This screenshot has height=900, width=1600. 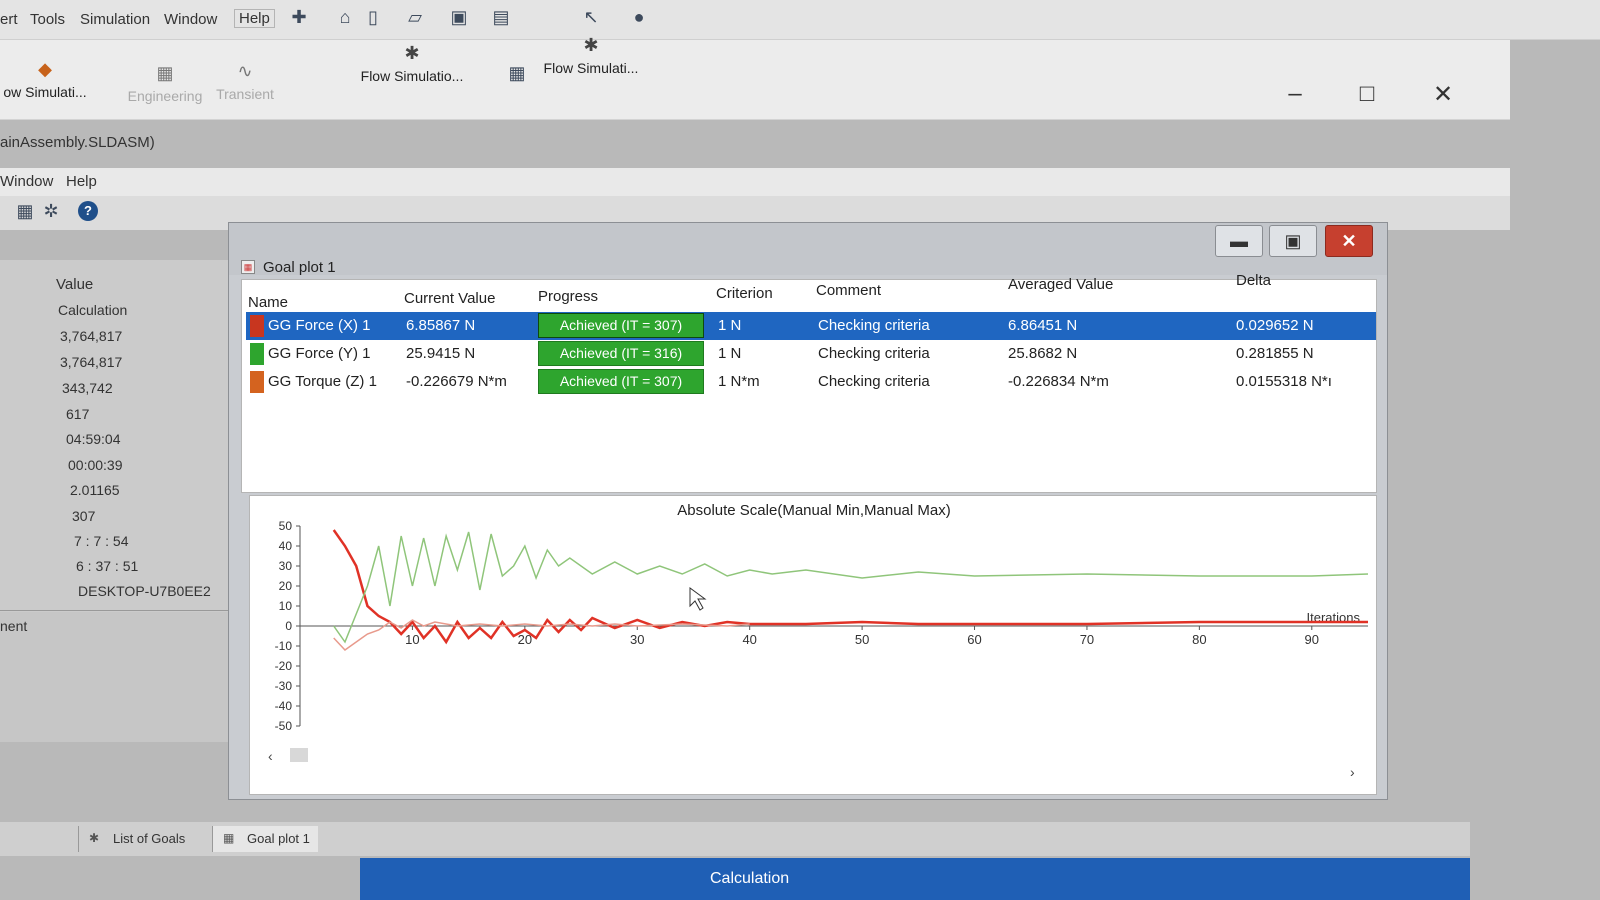 I want to click on chart-title: Absolute Scale(Manual Min,Manual Max), so click(x=814, y=510).